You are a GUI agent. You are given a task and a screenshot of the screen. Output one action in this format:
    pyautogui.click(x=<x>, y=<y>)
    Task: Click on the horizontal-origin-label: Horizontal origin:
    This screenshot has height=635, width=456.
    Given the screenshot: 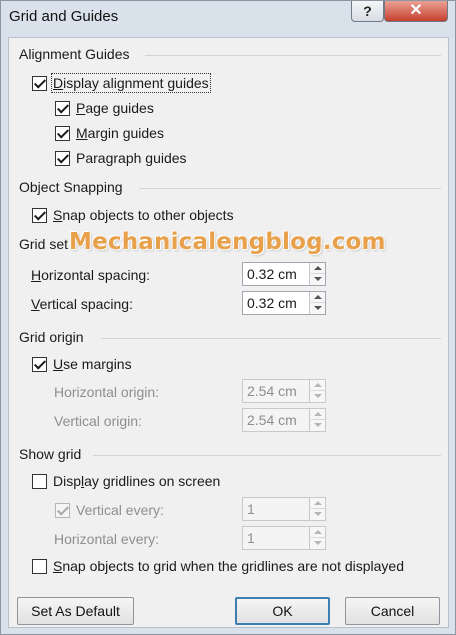 What is the action you would take?
    pyautogui.click(x=107, y=392)
    